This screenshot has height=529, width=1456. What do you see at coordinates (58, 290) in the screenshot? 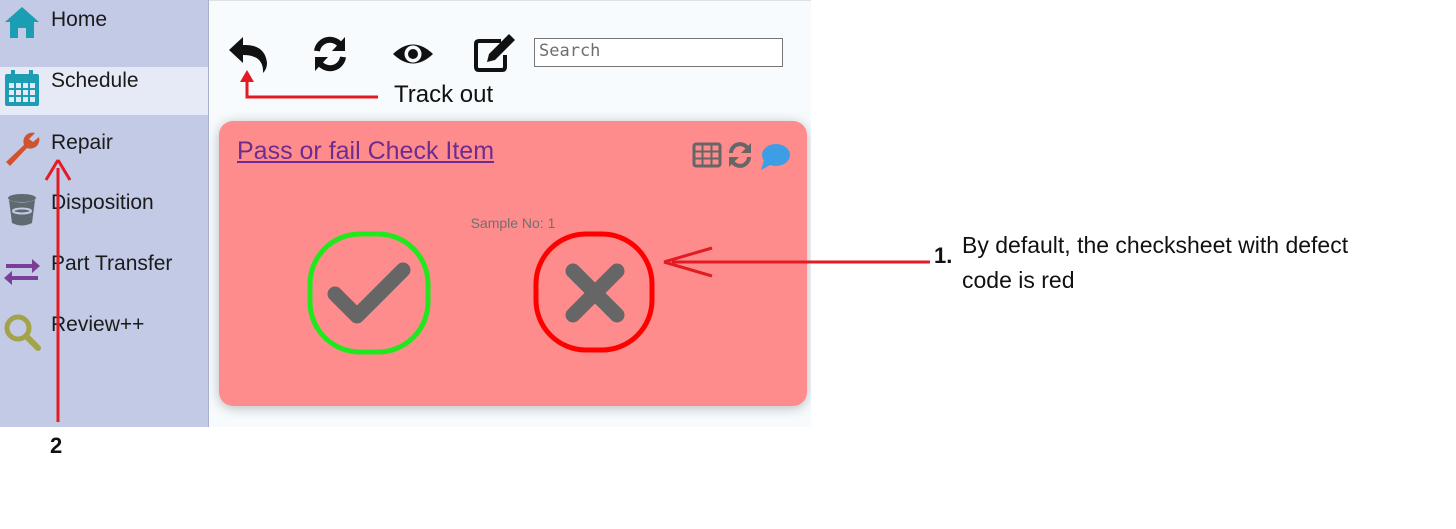
I see `repair-arrow` at bounding box center [58, 290].